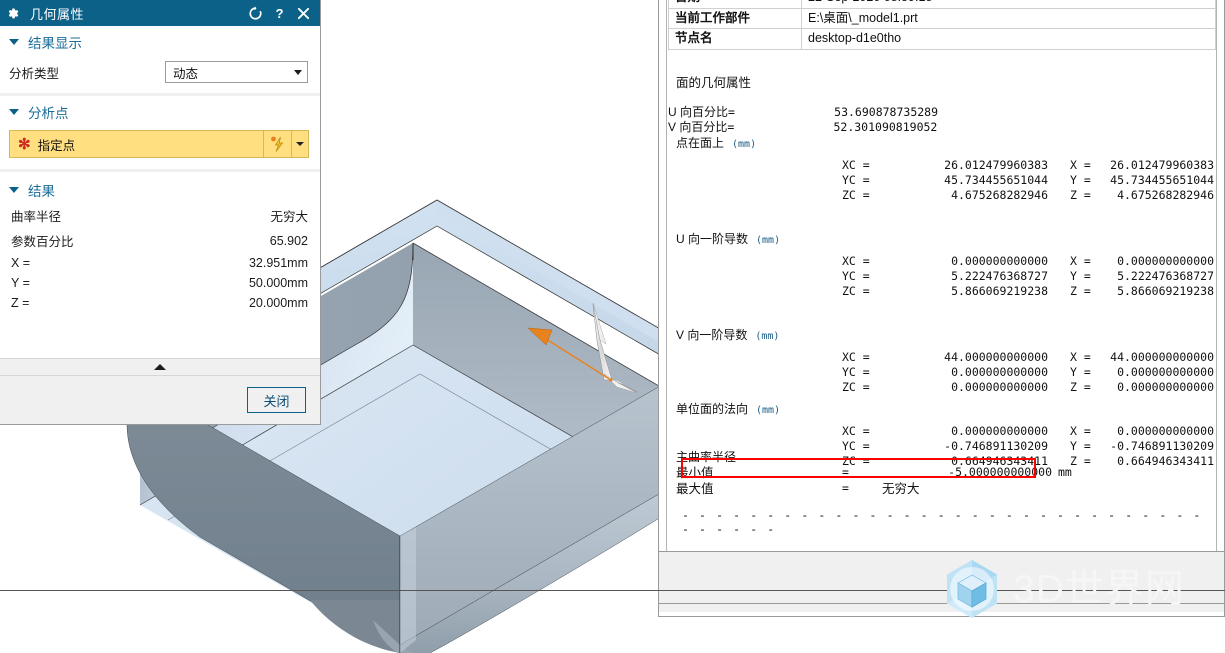 The height and width of the screenshot is (653, 1225). I want to click on help-icon: ?, so click(279, 13).